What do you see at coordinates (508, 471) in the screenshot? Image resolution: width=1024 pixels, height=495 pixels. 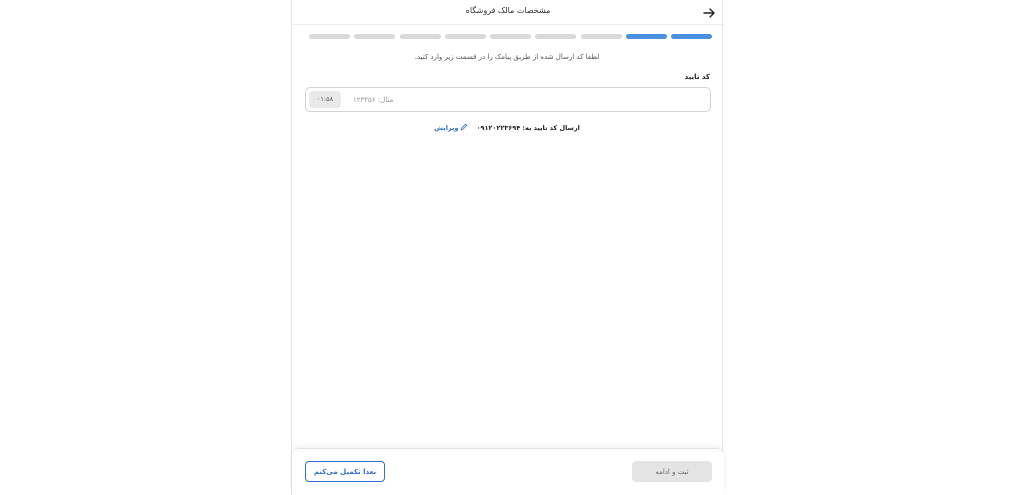 I see `footer-bar: بعدا تکمیل می‌کنم ثبت و ادامه` at bounding box center [508, 471].